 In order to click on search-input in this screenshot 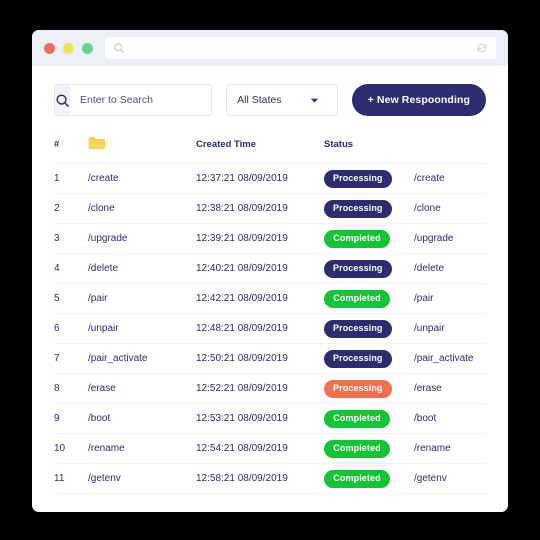, I will do `click(141, 100)`.